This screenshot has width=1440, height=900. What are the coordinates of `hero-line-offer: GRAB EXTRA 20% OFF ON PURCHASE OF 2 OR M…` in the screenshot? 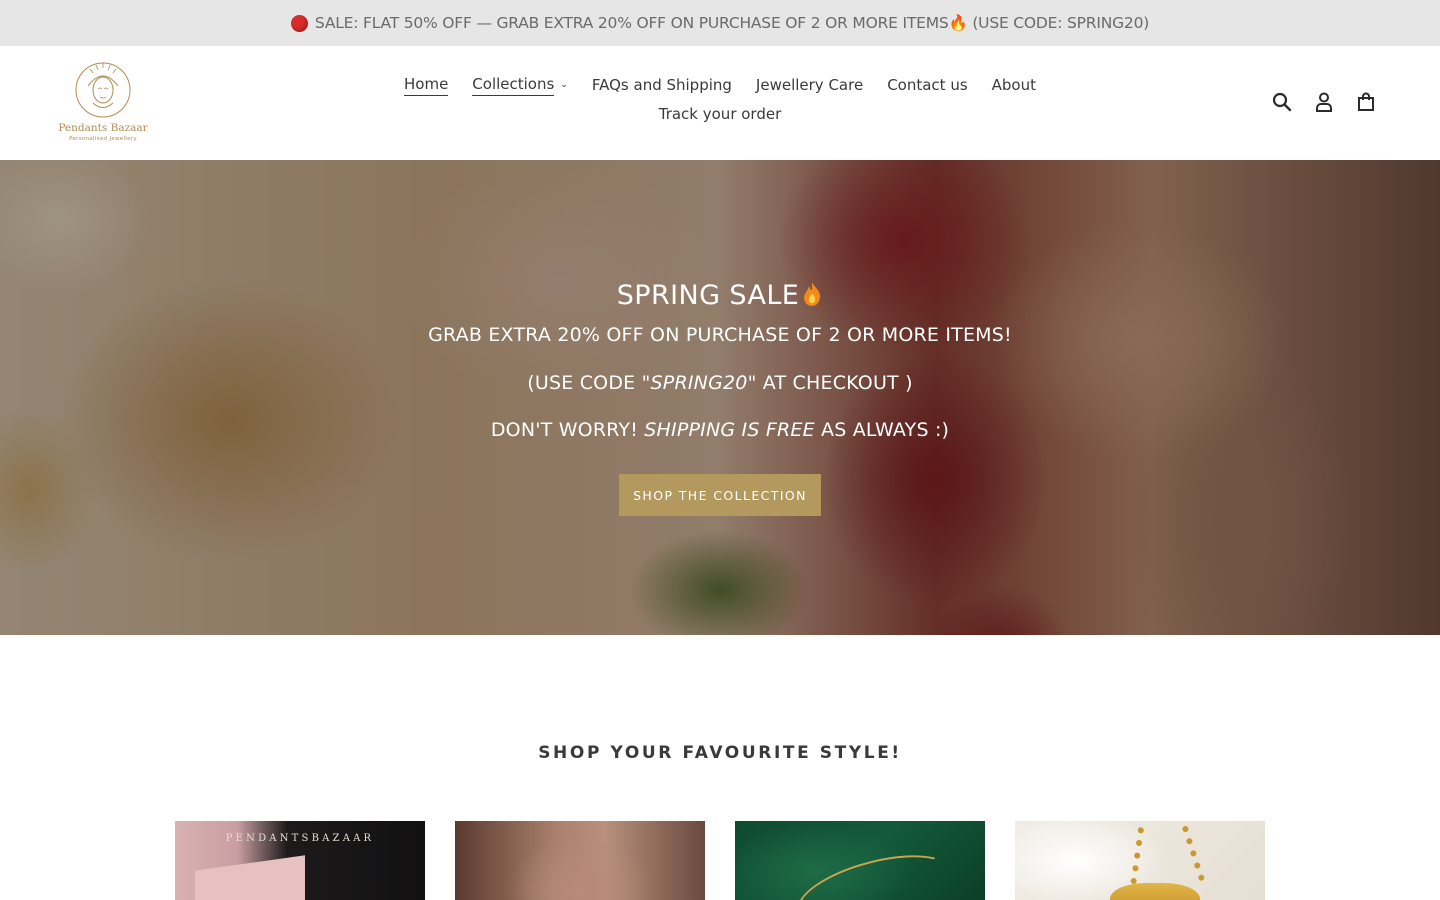 It's located at (720, 335).